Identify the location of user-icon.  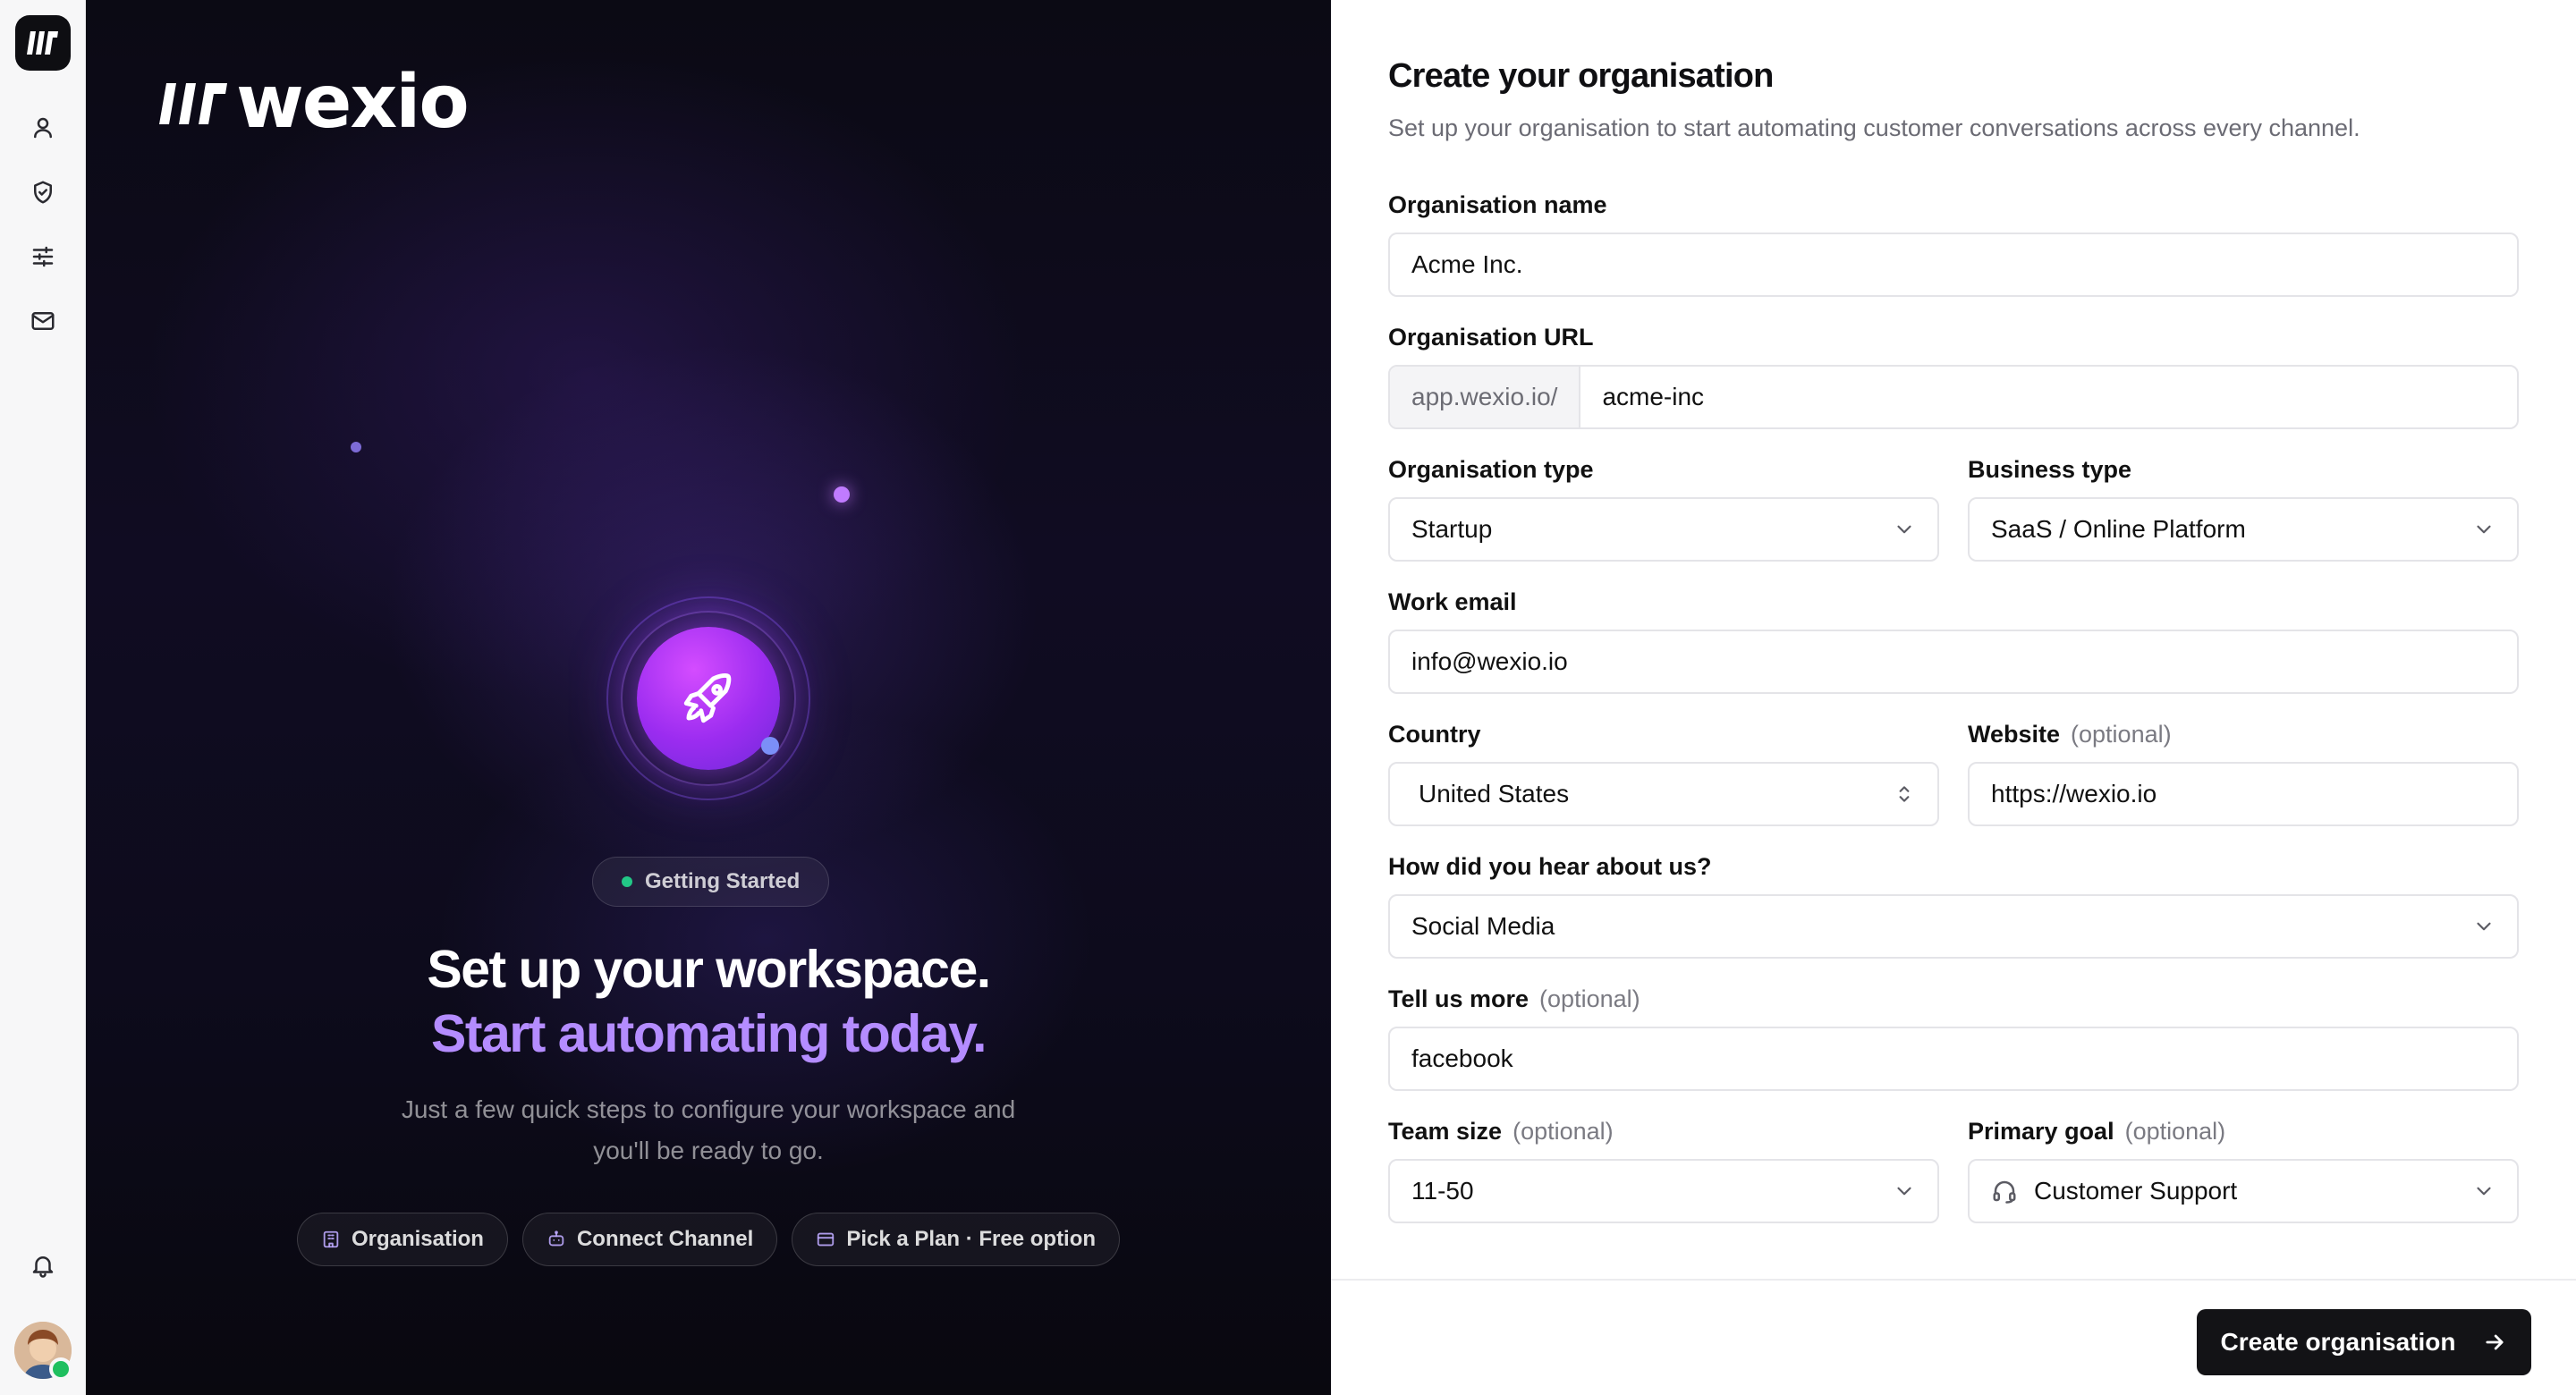
(43, 128).